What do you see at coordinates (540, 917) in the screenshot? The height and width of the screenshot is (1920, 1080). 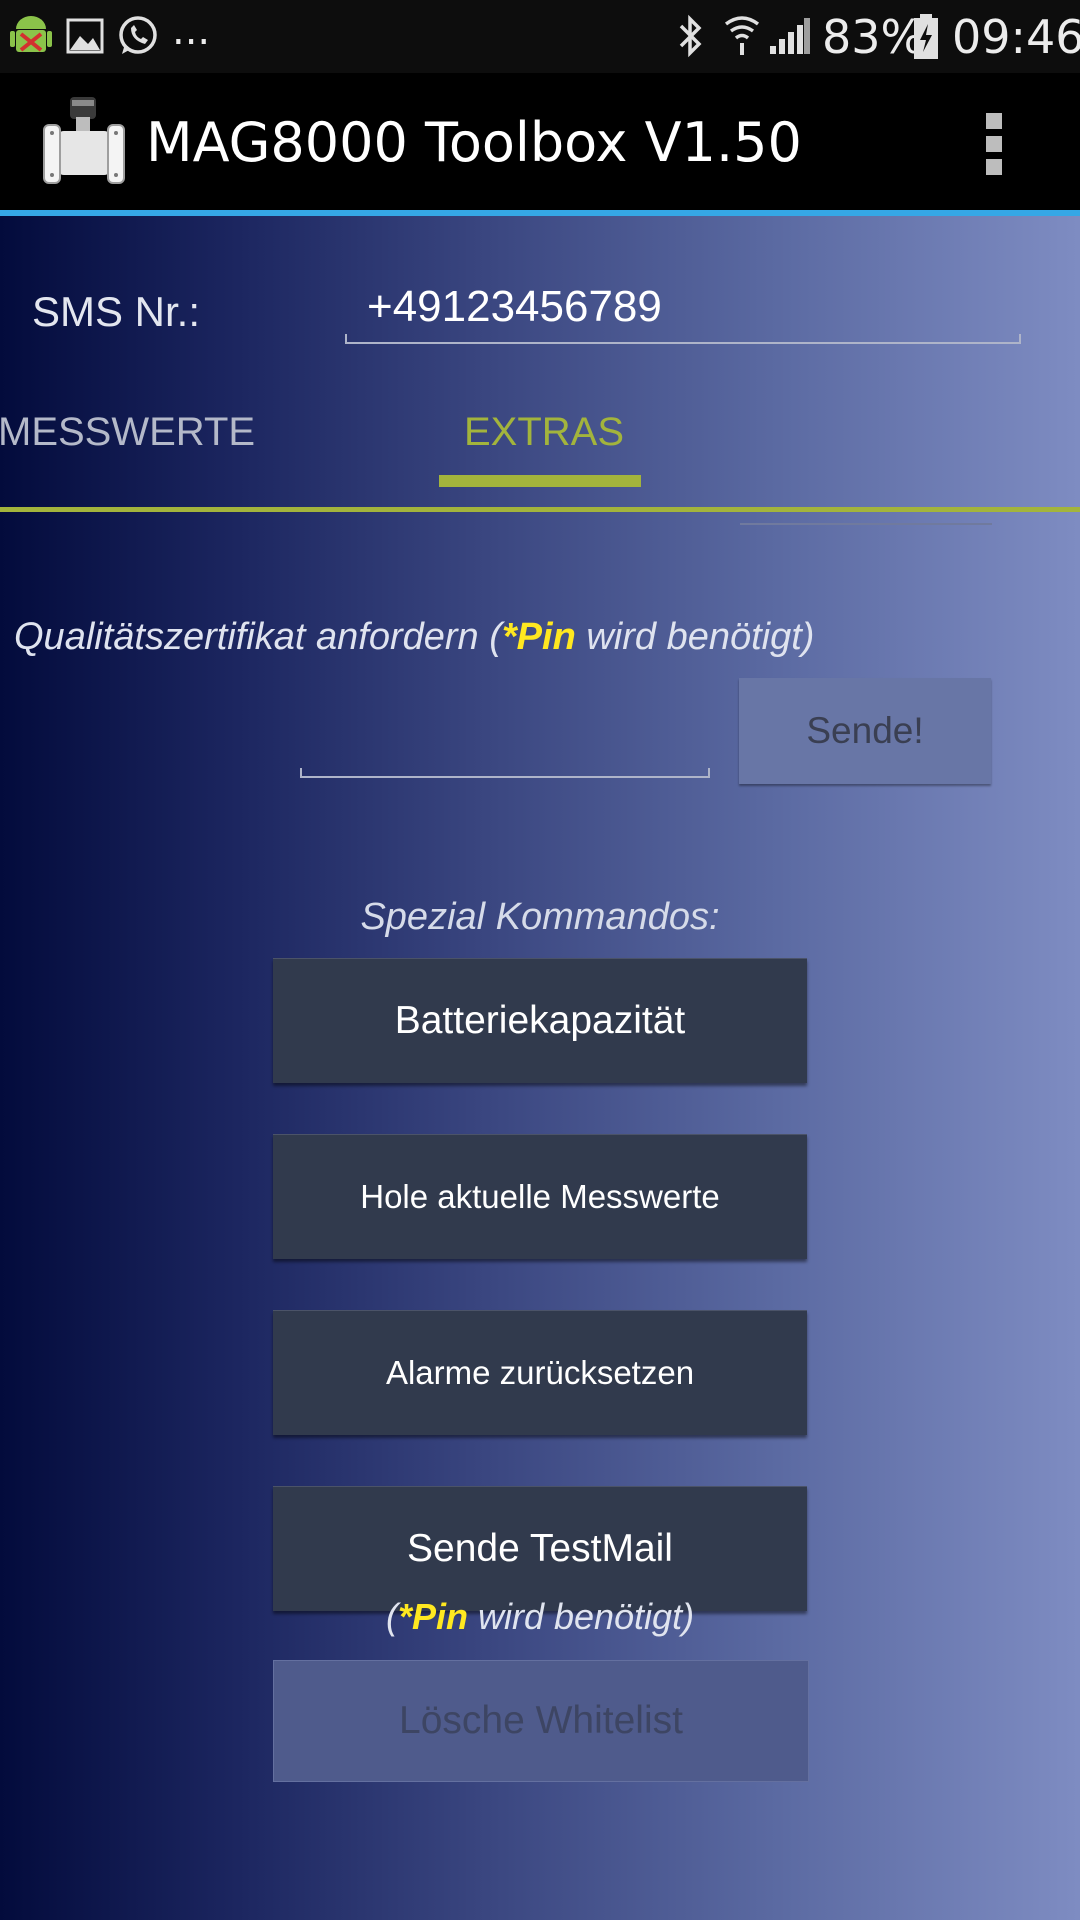 I see `special-commands-label: Spezial Kommandos:` at bounding box center [540, 917].